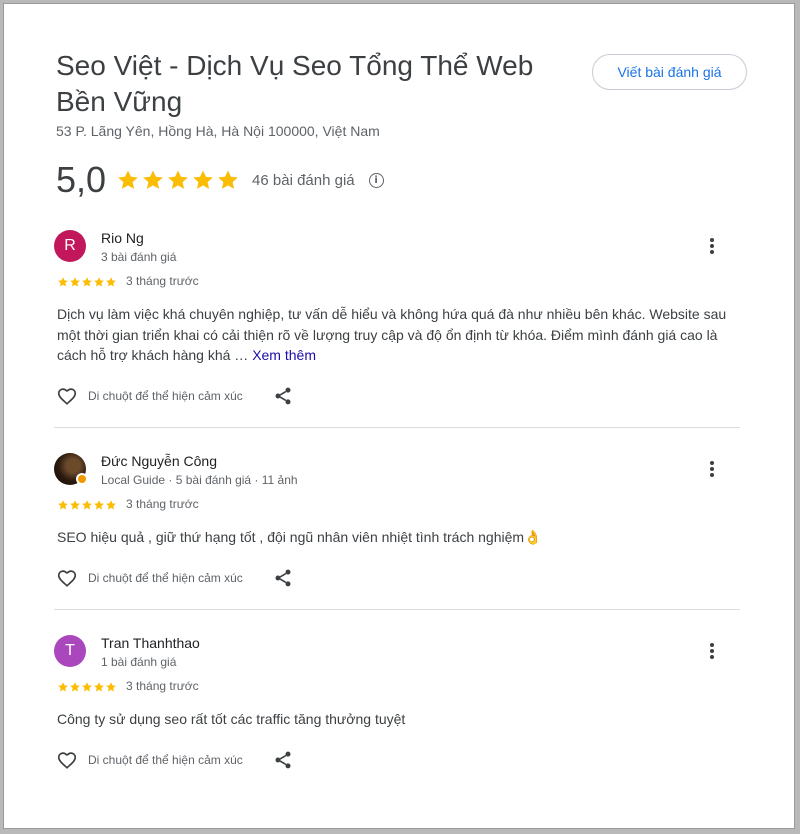 The image size is (800, 834). Describe the element at coordinates (70, 651) in the screenshot. I see `avatar: T` at that location.